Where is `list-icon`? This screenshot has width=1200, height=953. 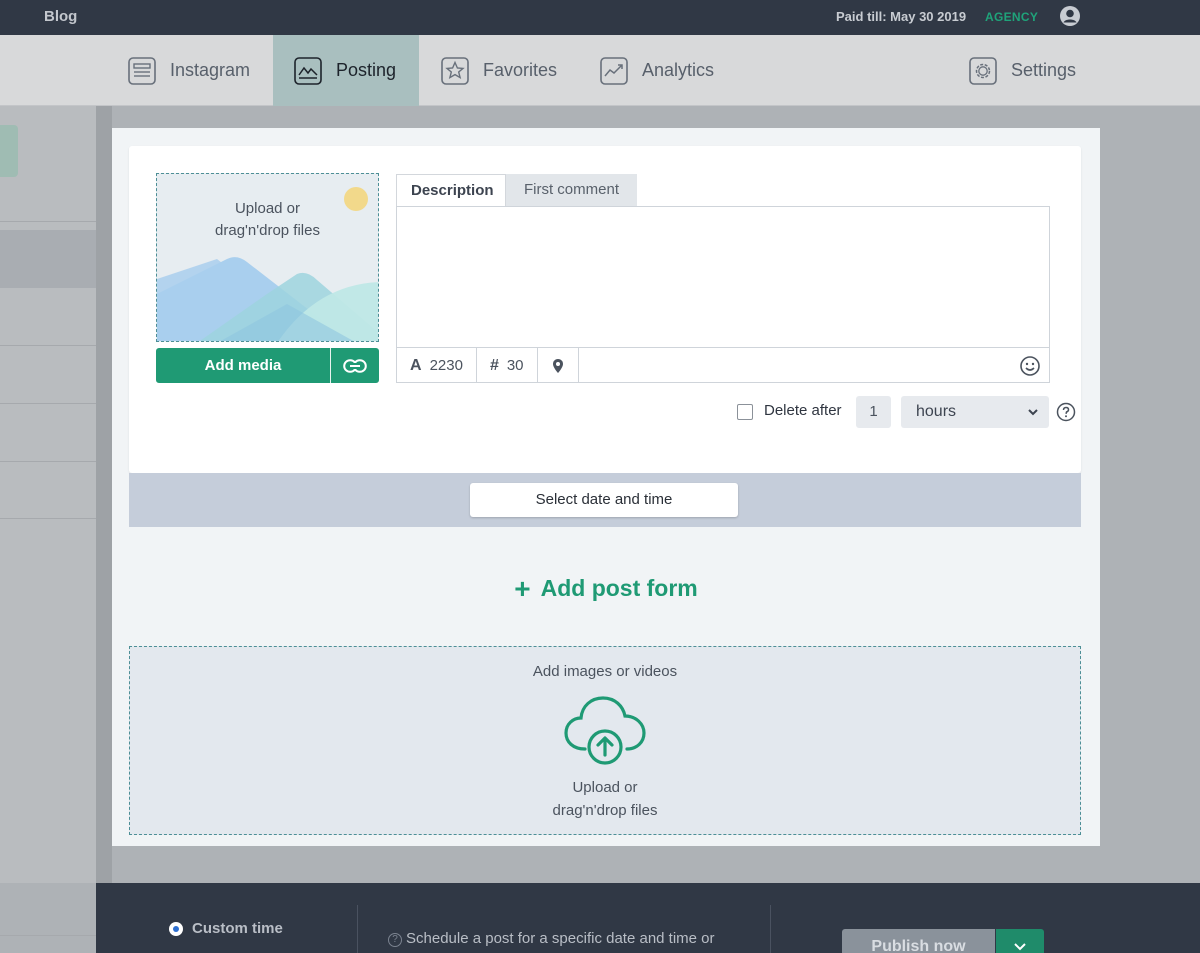 list-icon is located at coordinates (142, 70).